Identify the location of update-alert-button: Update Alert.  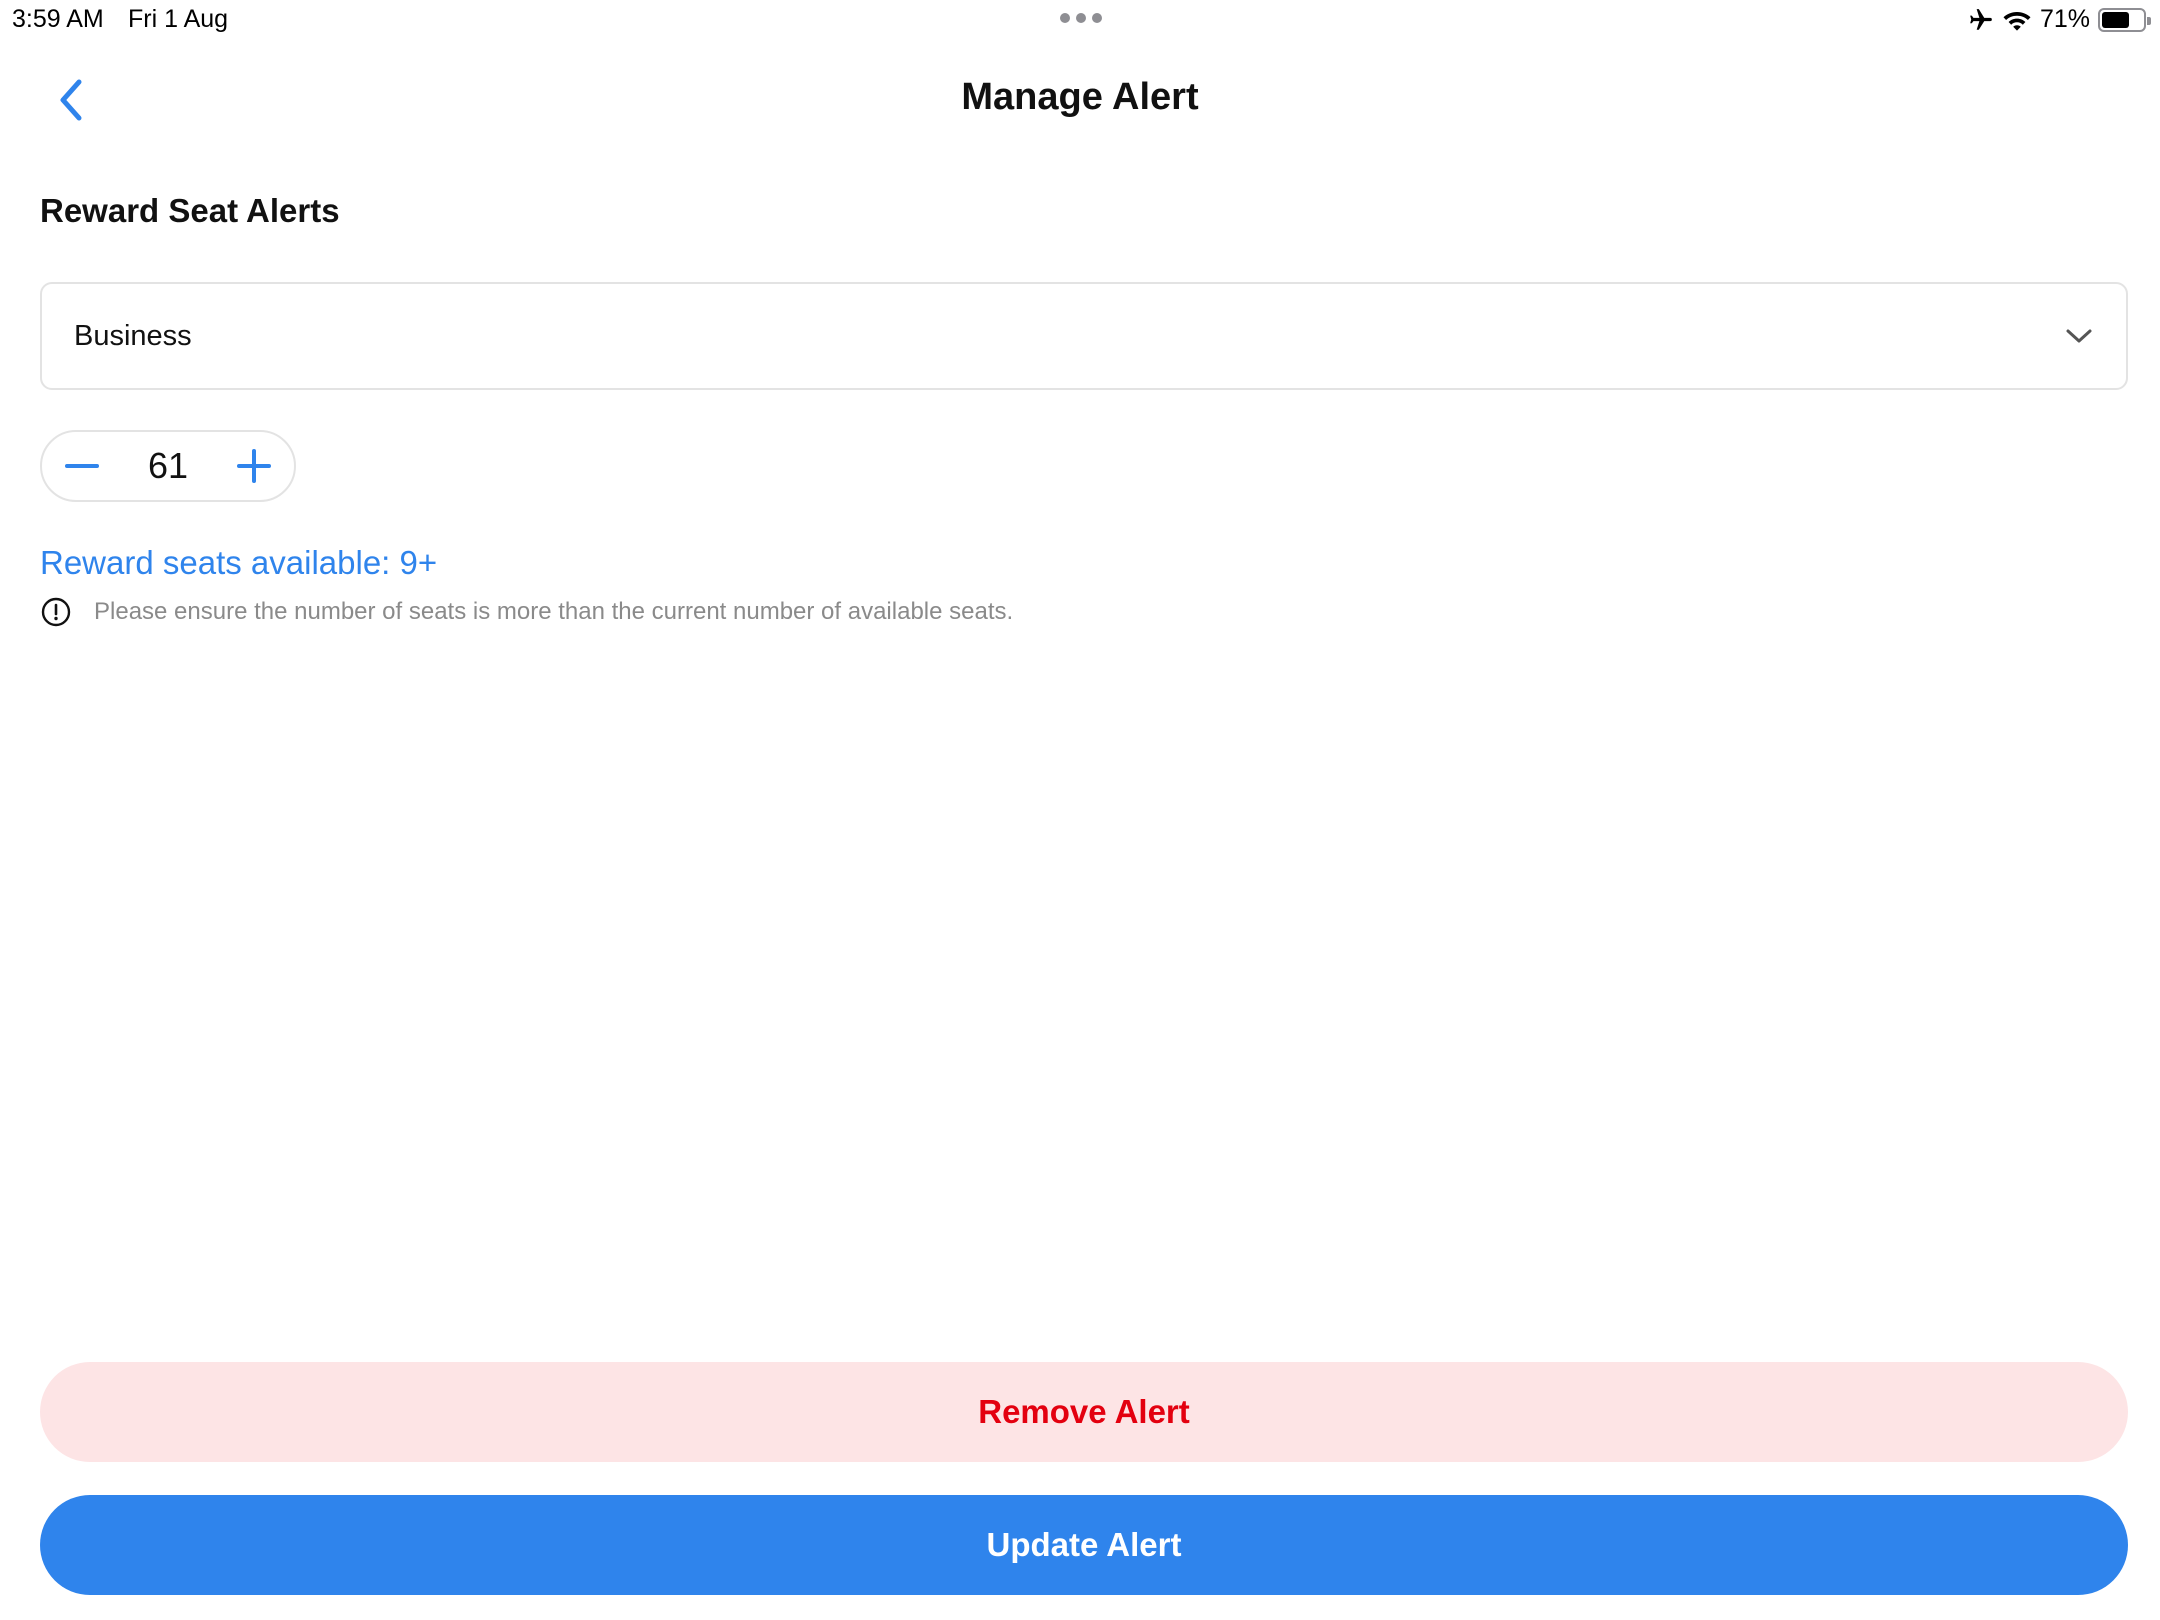
(1084, 1545).